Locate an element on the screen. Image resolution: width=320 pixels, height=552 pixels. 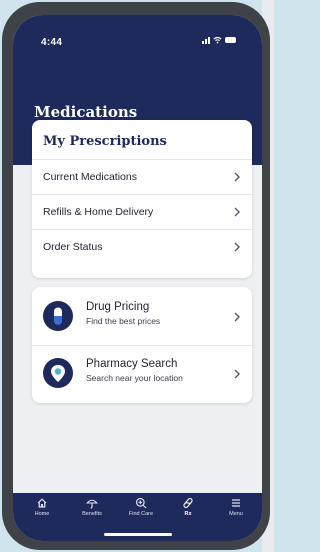
status-time: 4:44 is located at coordinates (52, 42).